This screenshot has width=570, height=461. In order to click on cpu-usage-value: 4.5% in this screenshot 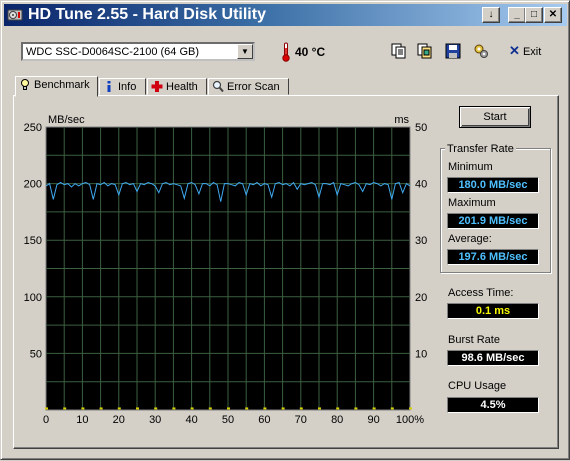, I will do `click(493, 405)`.